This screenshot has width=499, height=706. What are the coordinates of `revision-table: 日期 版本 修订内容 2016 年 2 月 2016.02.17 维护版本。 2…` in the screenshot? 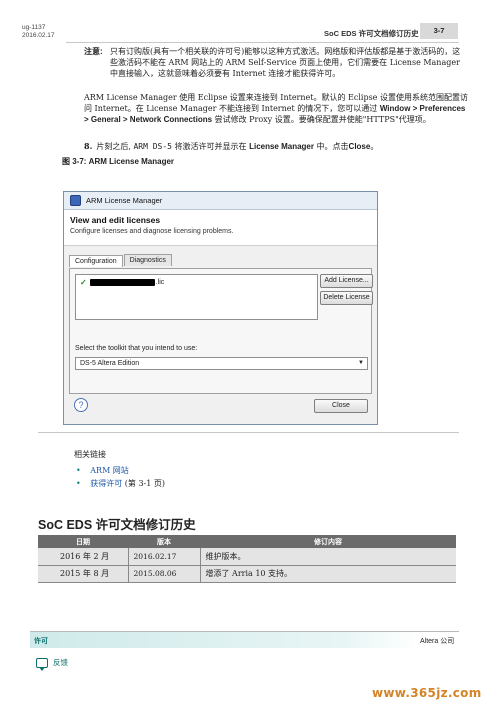 It's located at (247, 559).